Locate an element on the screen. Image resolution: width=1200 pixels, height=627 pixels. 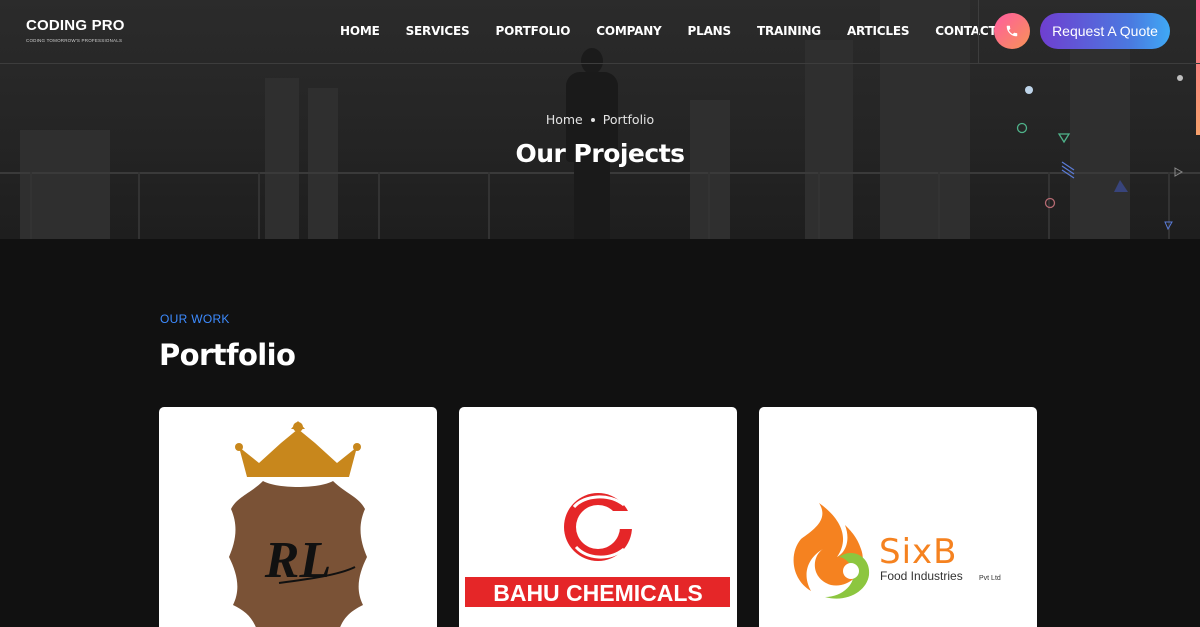
sixb-logo-suffix: Pvt Ltd is located at coordinates (990, 578).